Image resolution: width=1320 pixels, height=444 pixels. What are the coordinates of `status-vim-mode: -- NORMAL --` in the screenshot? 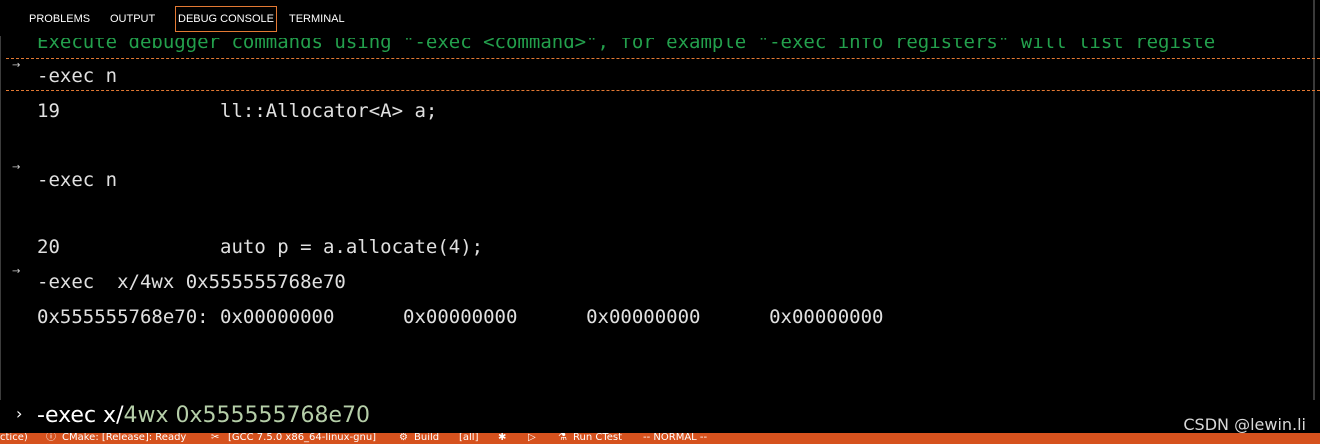 It's located at (675, 438).